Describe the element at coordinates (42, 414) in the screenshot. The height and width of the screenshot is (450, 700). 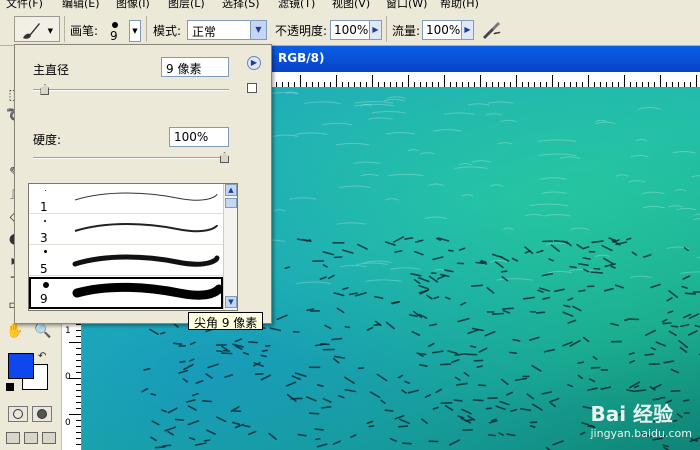
I see `quick-mask-button` at that location.